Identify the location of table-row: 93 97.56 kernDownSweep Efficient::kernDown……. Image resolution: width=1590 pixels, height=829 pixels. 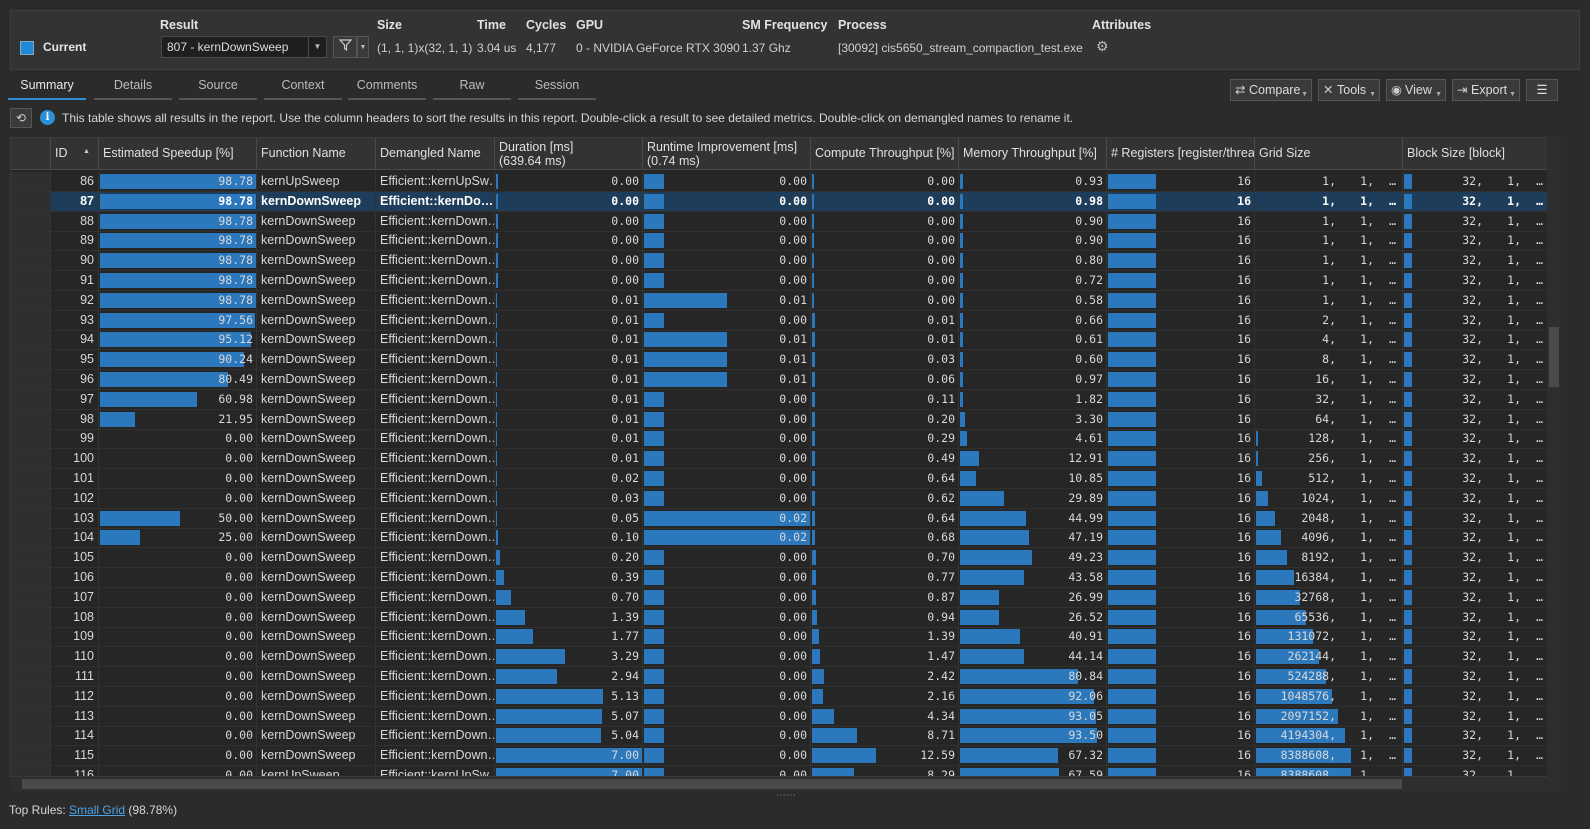
(783, 320).